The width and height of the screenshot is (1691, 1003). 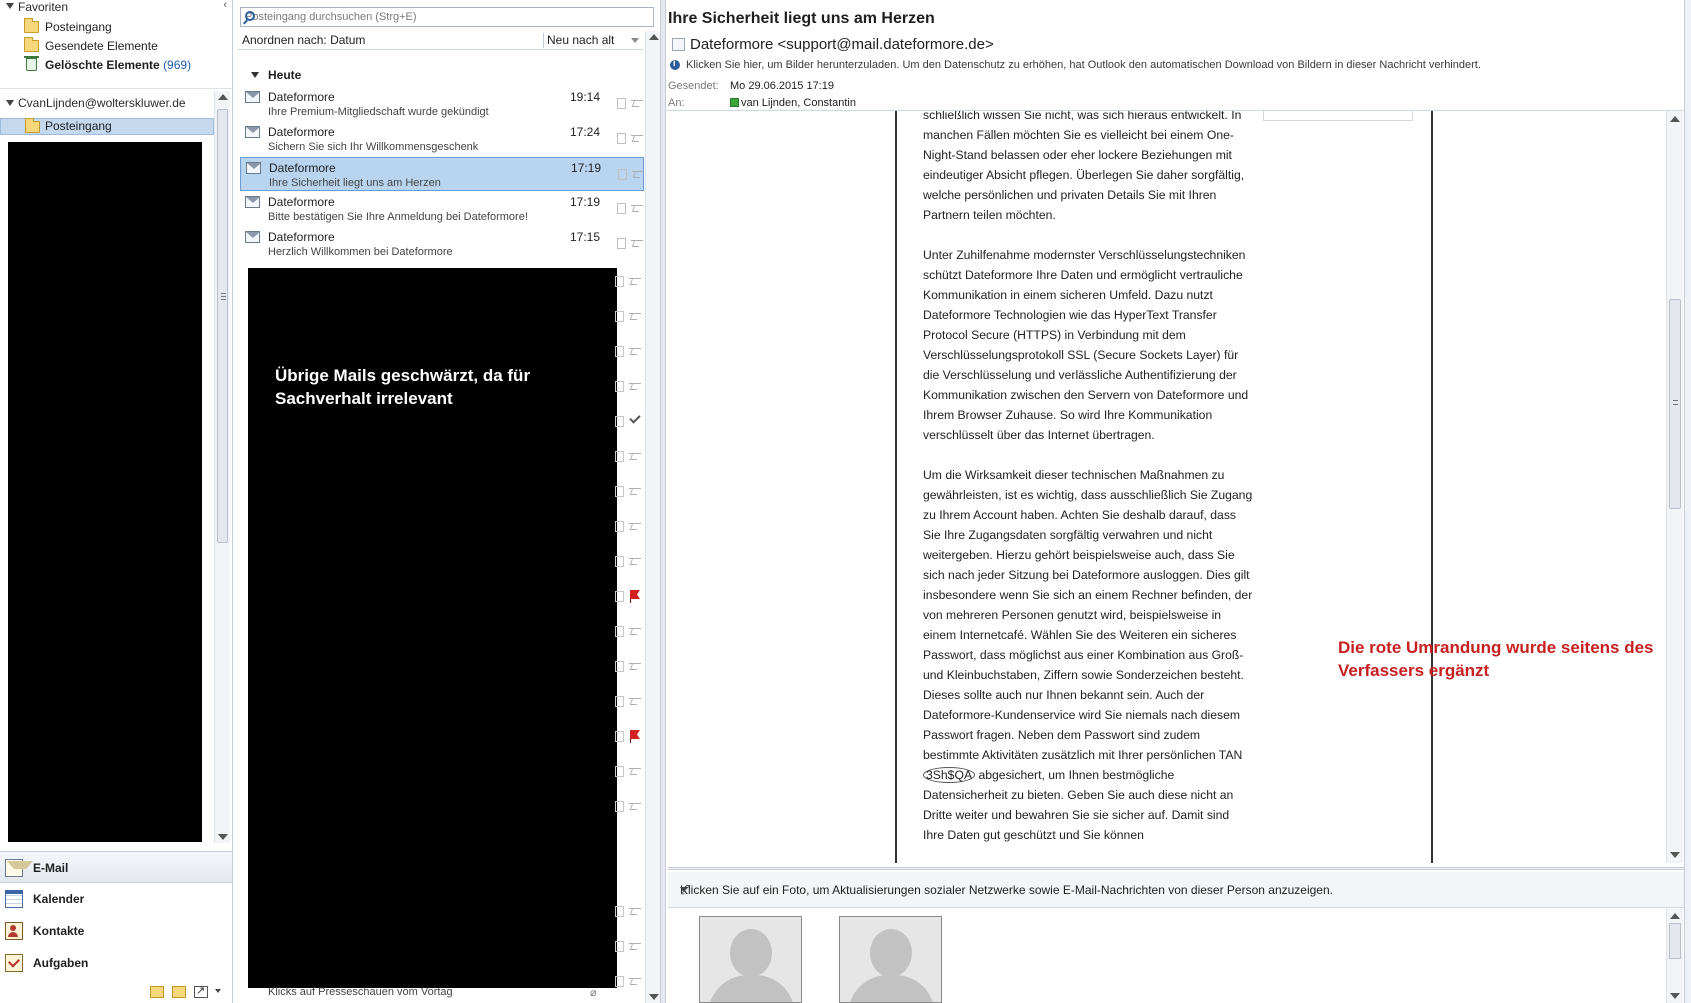 What do you see at coordinates (116, 867) in the screenshot?
I see `module-mail: E-Mail` at bounding box center [116, 867].